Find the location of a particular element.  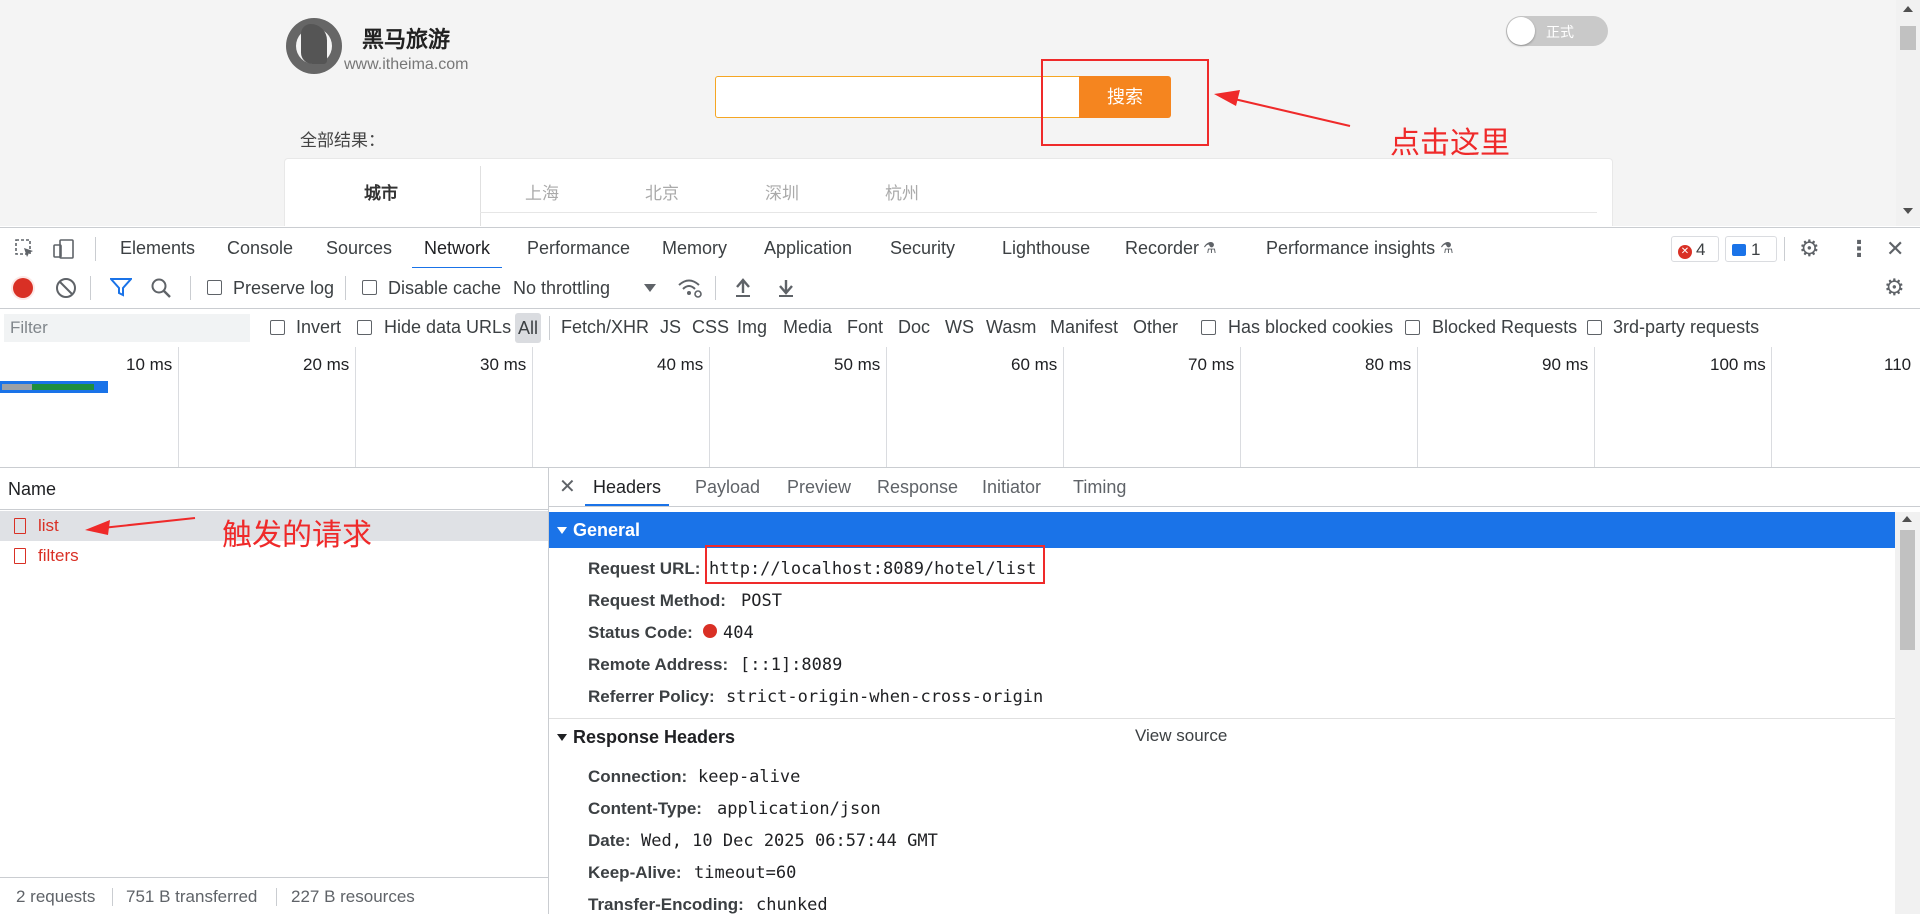

tab-initiator: Initiator is located at coordinates (1011, 487).